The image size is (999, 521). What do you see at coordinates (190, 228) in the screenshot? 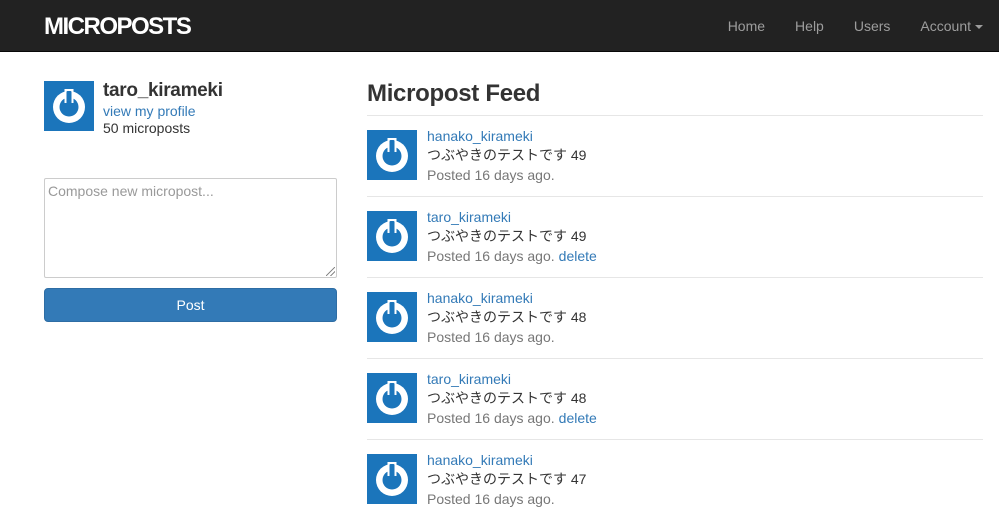
I see `compose-micropost-input` at bounding box center [190, 228].